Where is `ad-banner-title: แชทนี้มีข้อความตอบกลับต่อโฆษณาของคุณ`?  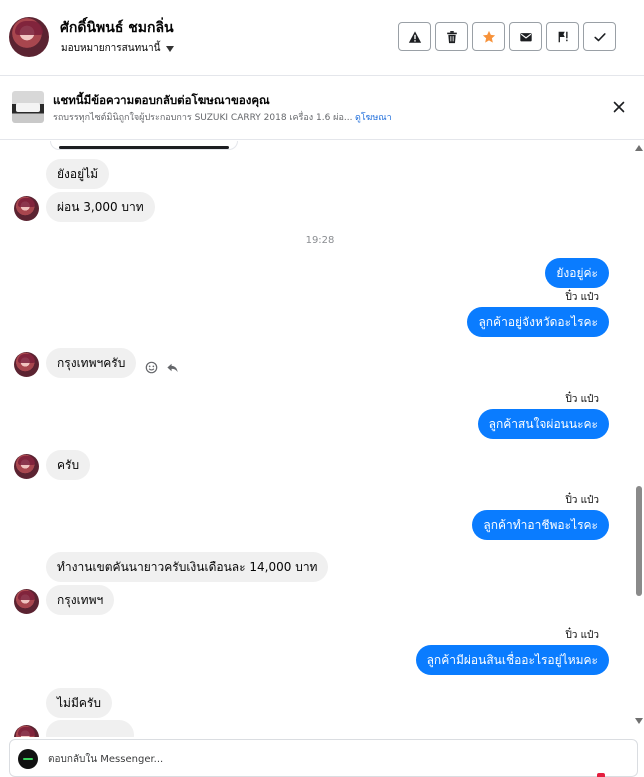
ad-banner-title: แชทนี้มีข้อความตอบกลับต่อโฆษณาของคุณ is located at coordinates (161, 100).